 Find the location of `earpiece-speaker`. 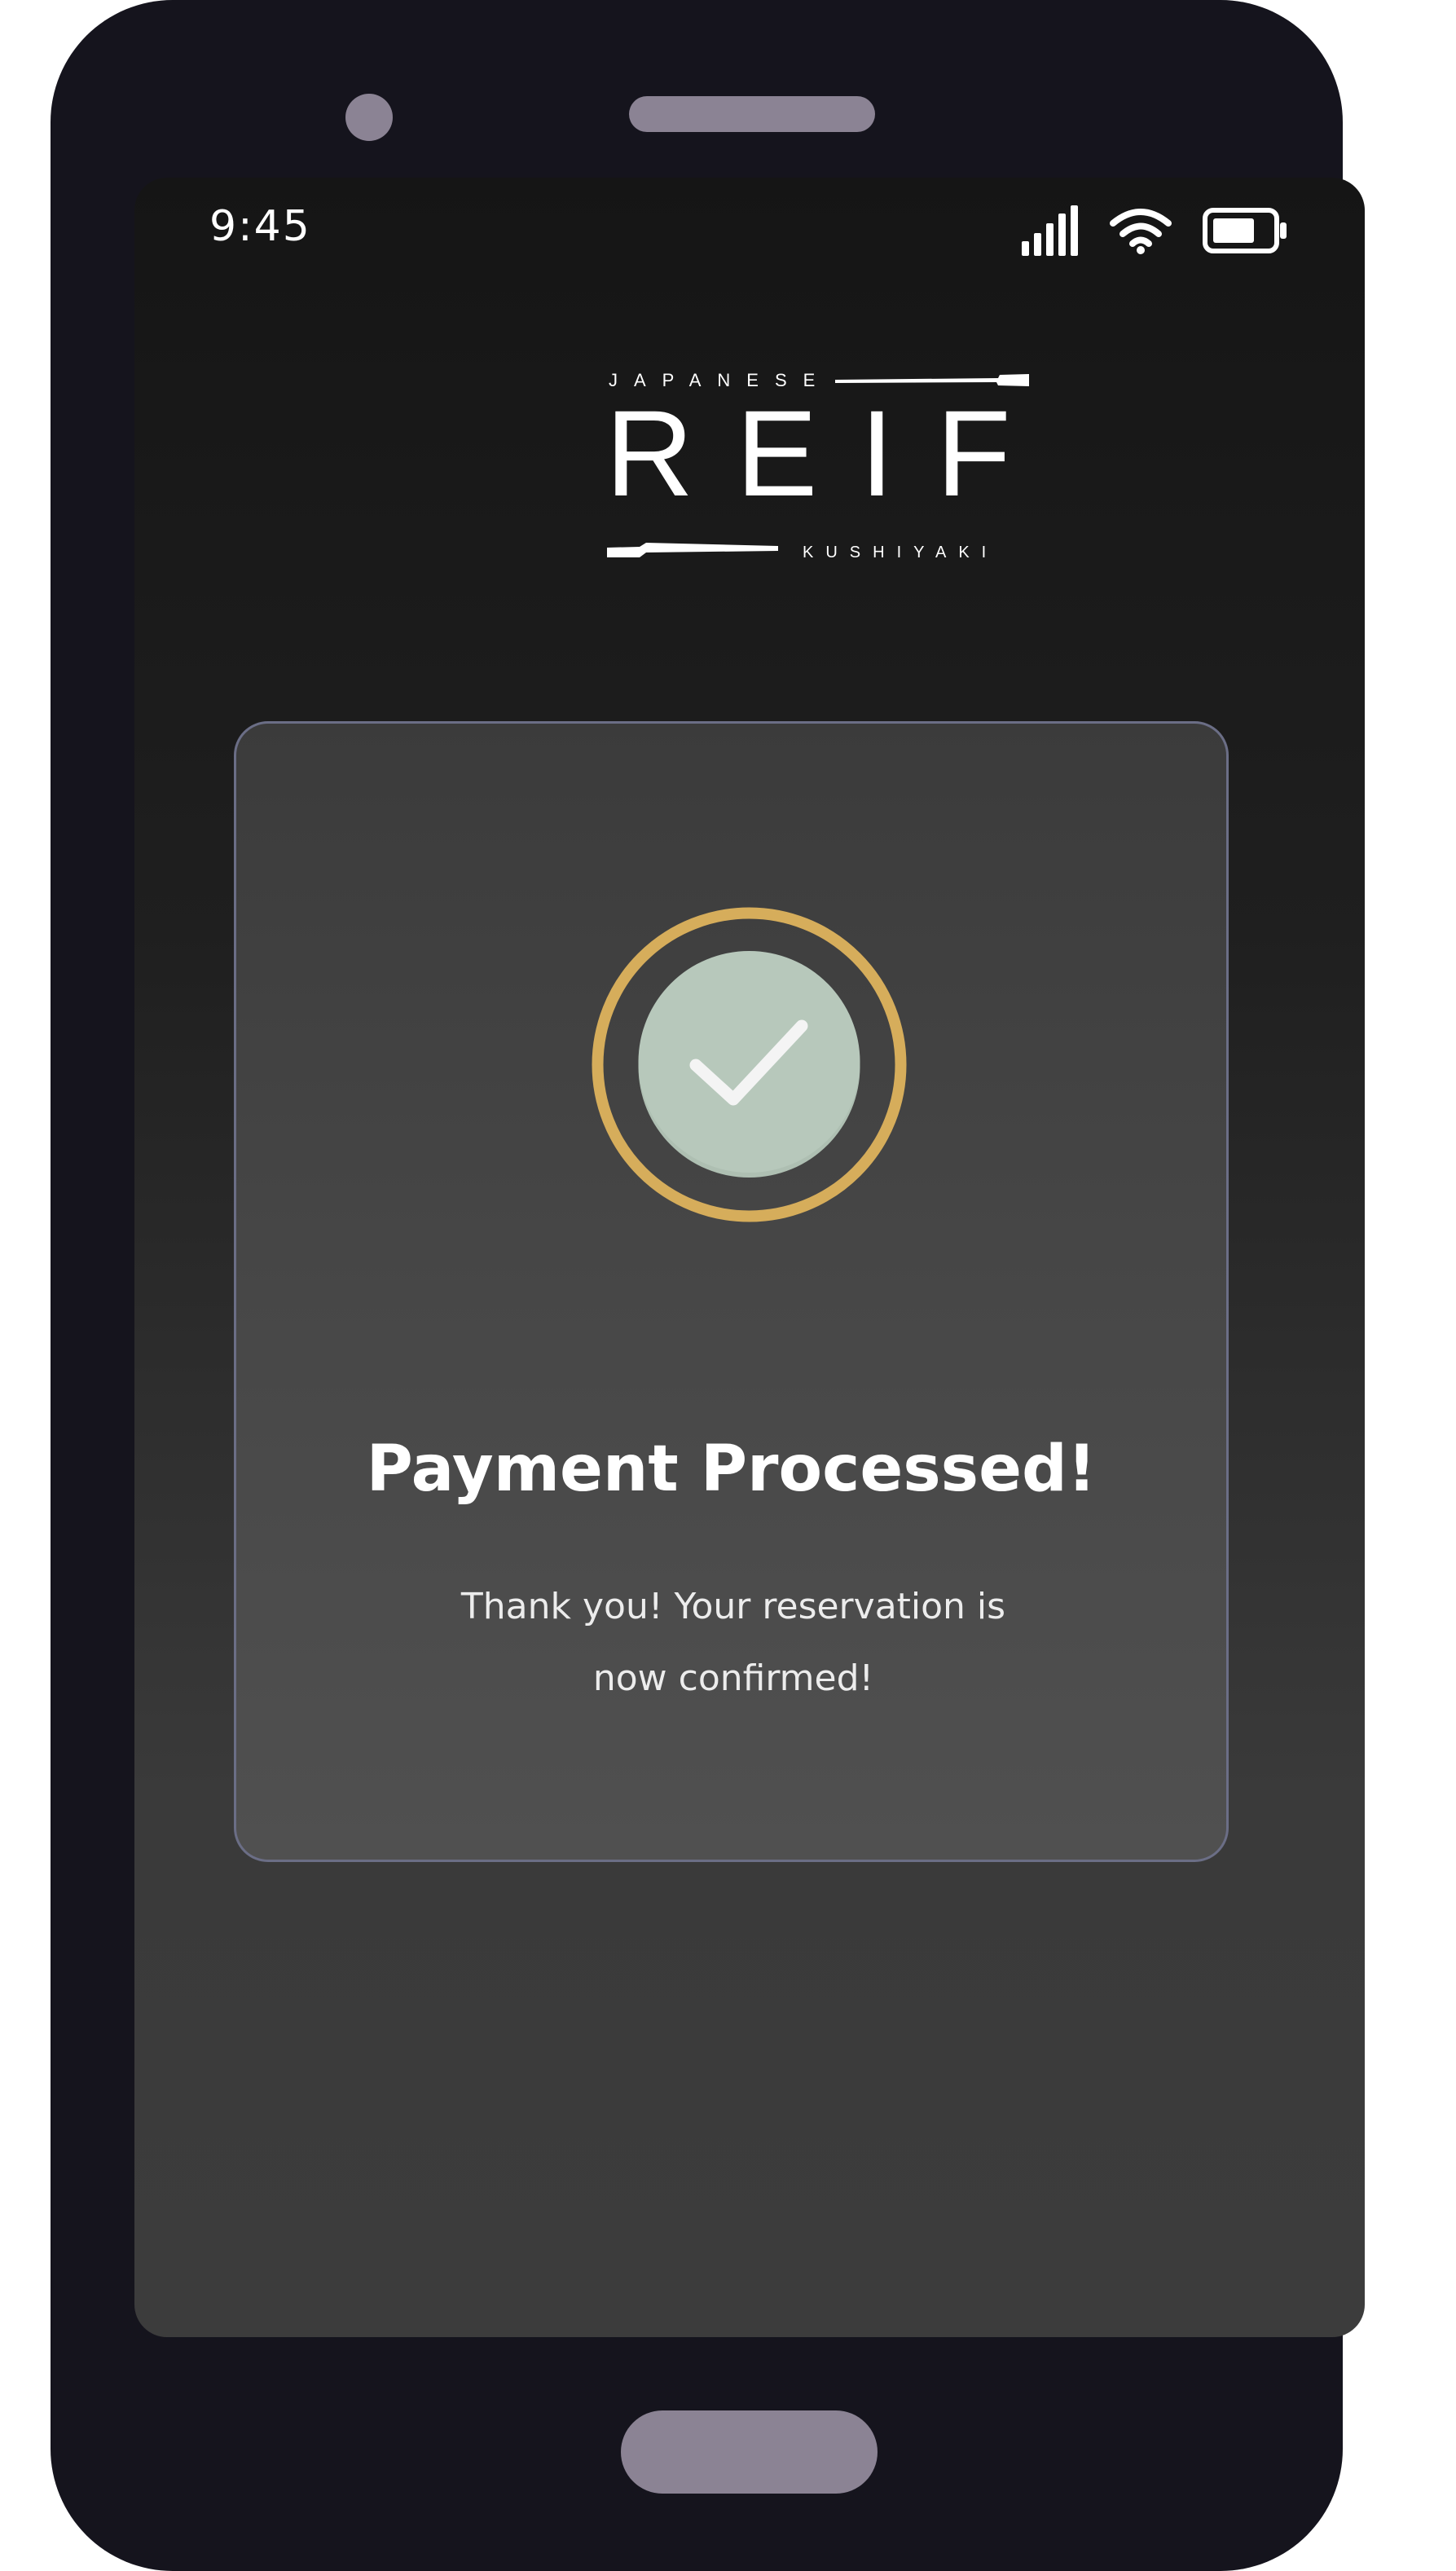

earpiece-speaker is located at coordinates (752, 114).